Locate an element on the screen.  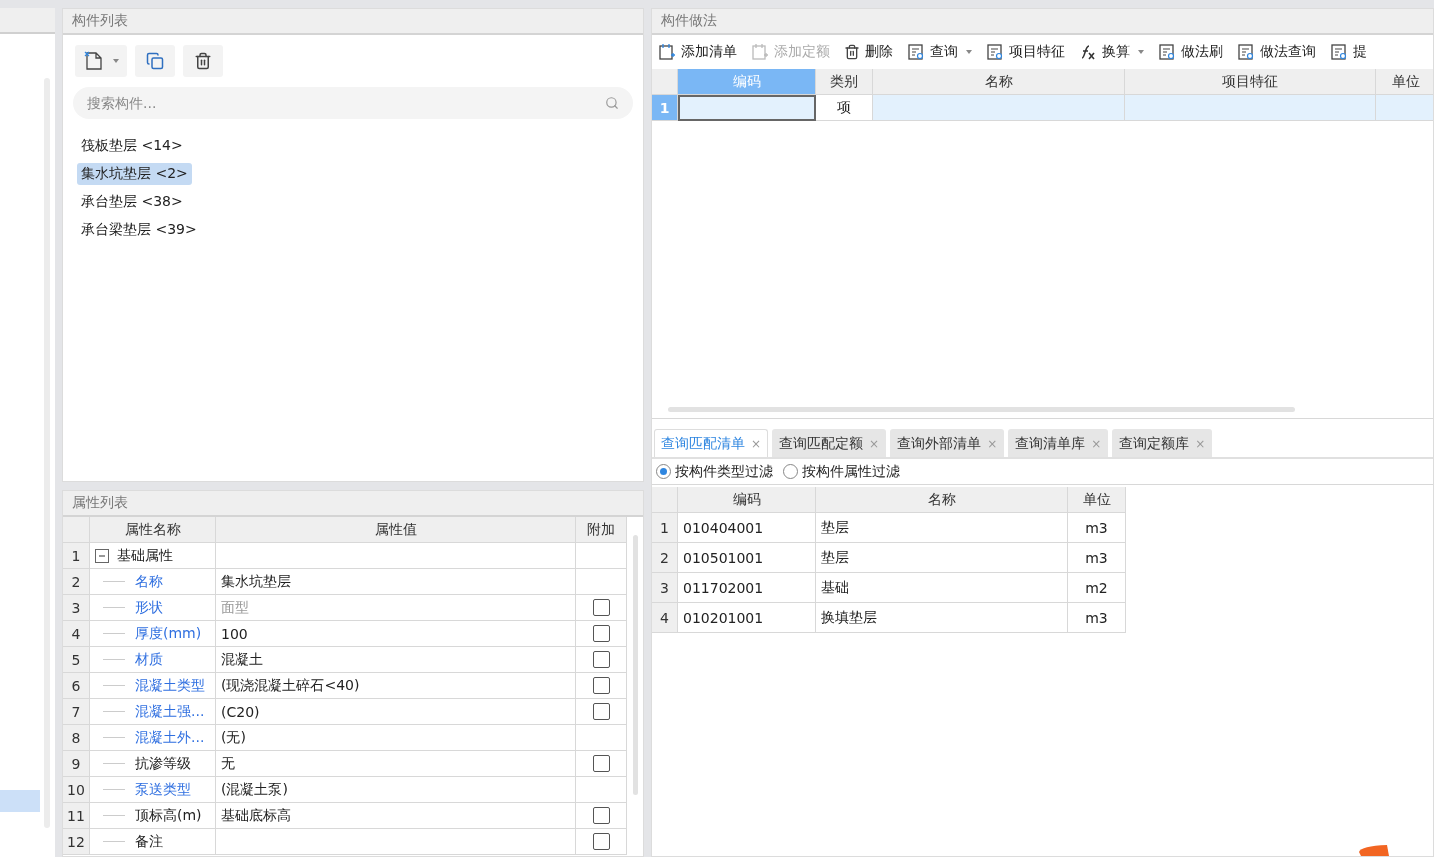
copy-icon is located at coordinates (155, 61).